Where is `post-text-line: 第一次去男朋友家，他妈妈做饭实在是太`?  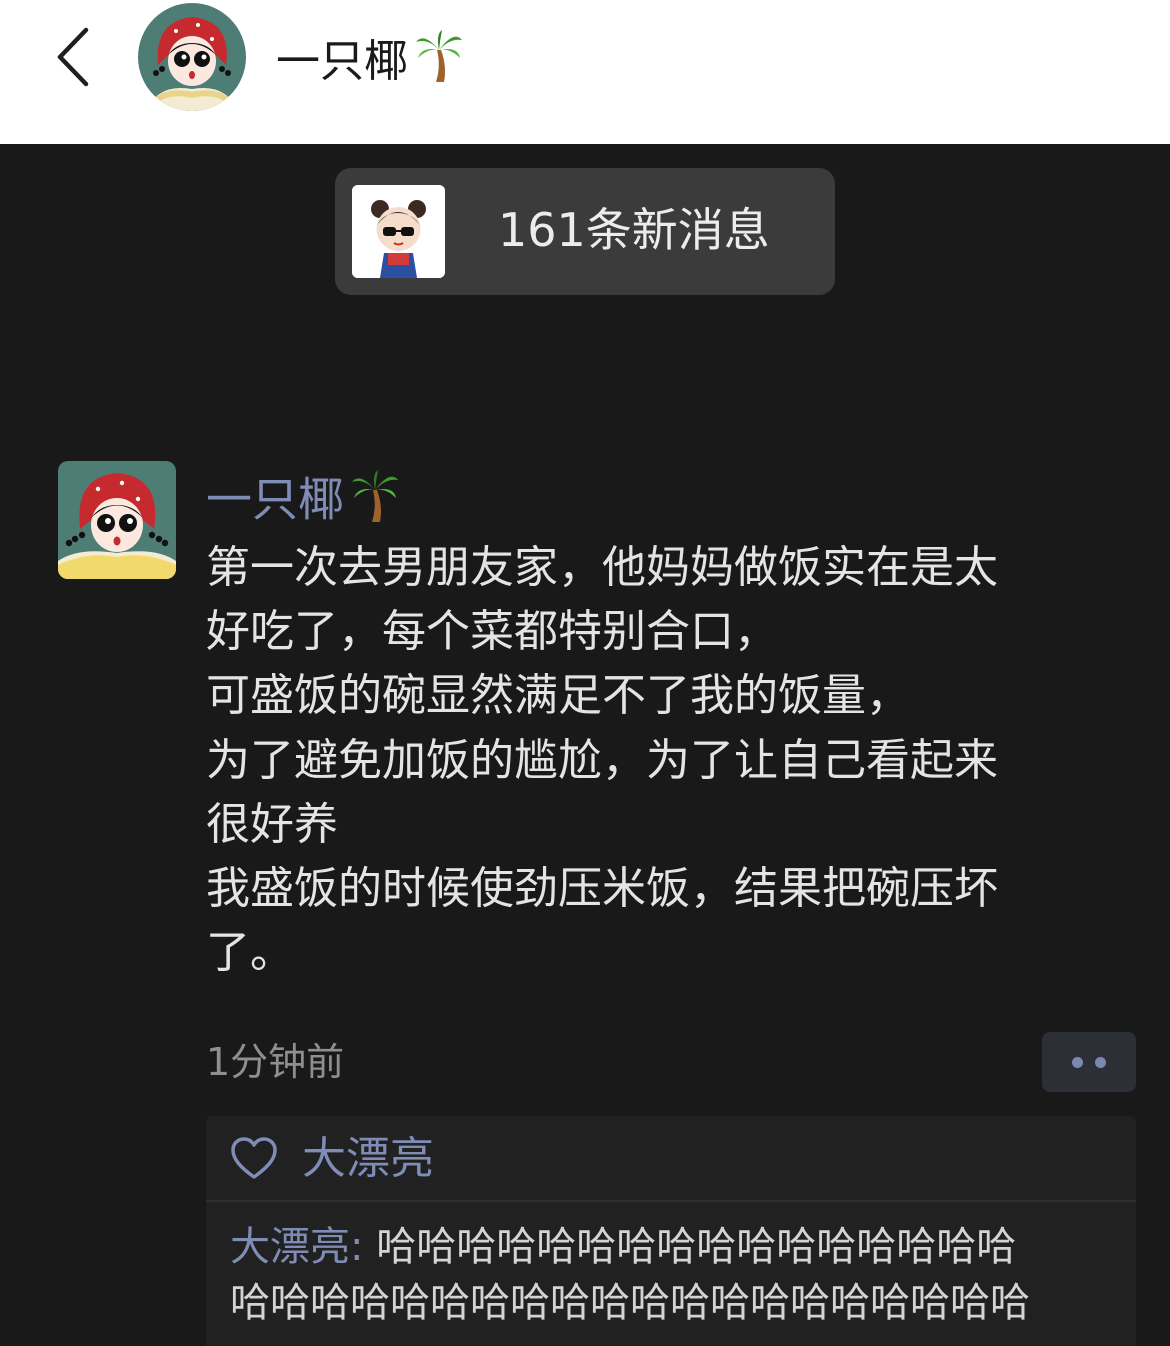
post-text-line: 第一次去男朋友家，他妈妈做饭实在是太 is located at coordinates (602, 567).